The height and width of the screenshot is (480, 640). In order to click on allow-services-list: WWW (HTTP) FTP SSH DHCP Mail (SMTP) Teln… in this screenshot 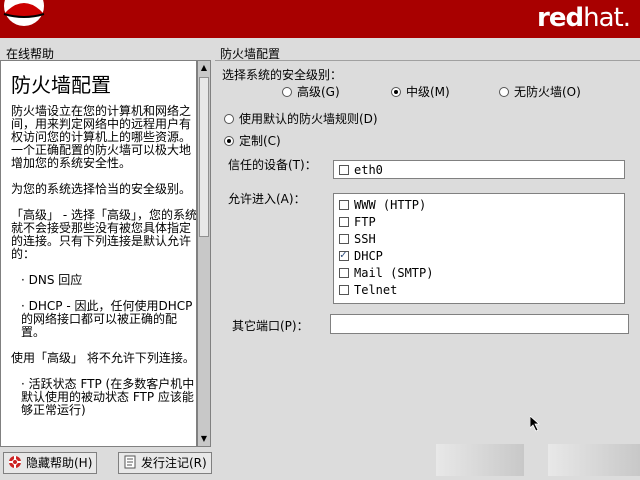, I will do `click(479, 248)`.